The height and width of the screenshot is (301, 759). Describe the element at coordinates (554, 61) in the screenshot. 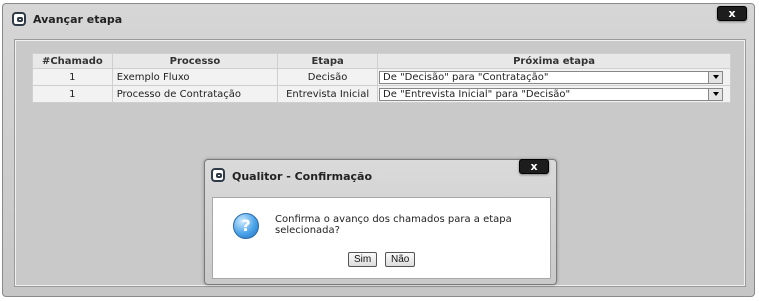

I see `column-header-proxima-etapa: Próxima etapa` at that location.